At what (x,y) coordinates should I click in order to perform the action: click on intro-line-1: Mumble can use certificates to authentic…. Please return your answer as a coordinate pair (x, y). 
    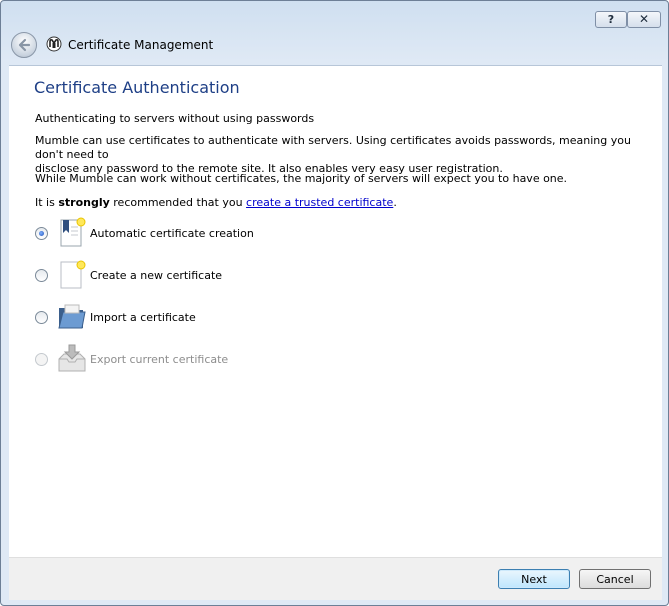
    Looking at the image, I should click on (333, 147).